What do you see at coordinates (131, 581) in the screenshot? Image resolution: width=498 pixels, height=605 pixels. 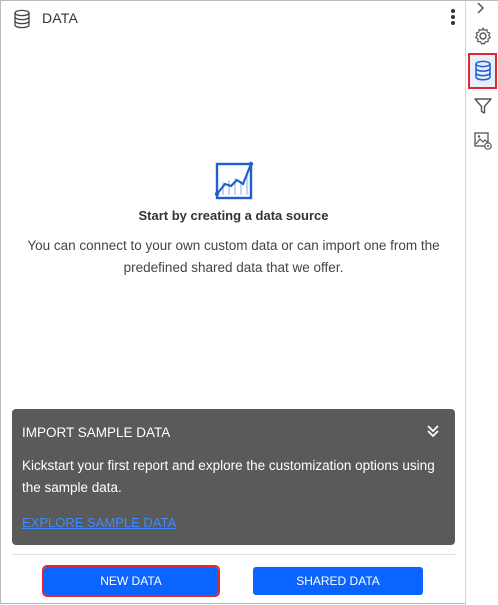 I see `new-data-button: NEW DATA` at bounding box center [131, 581].